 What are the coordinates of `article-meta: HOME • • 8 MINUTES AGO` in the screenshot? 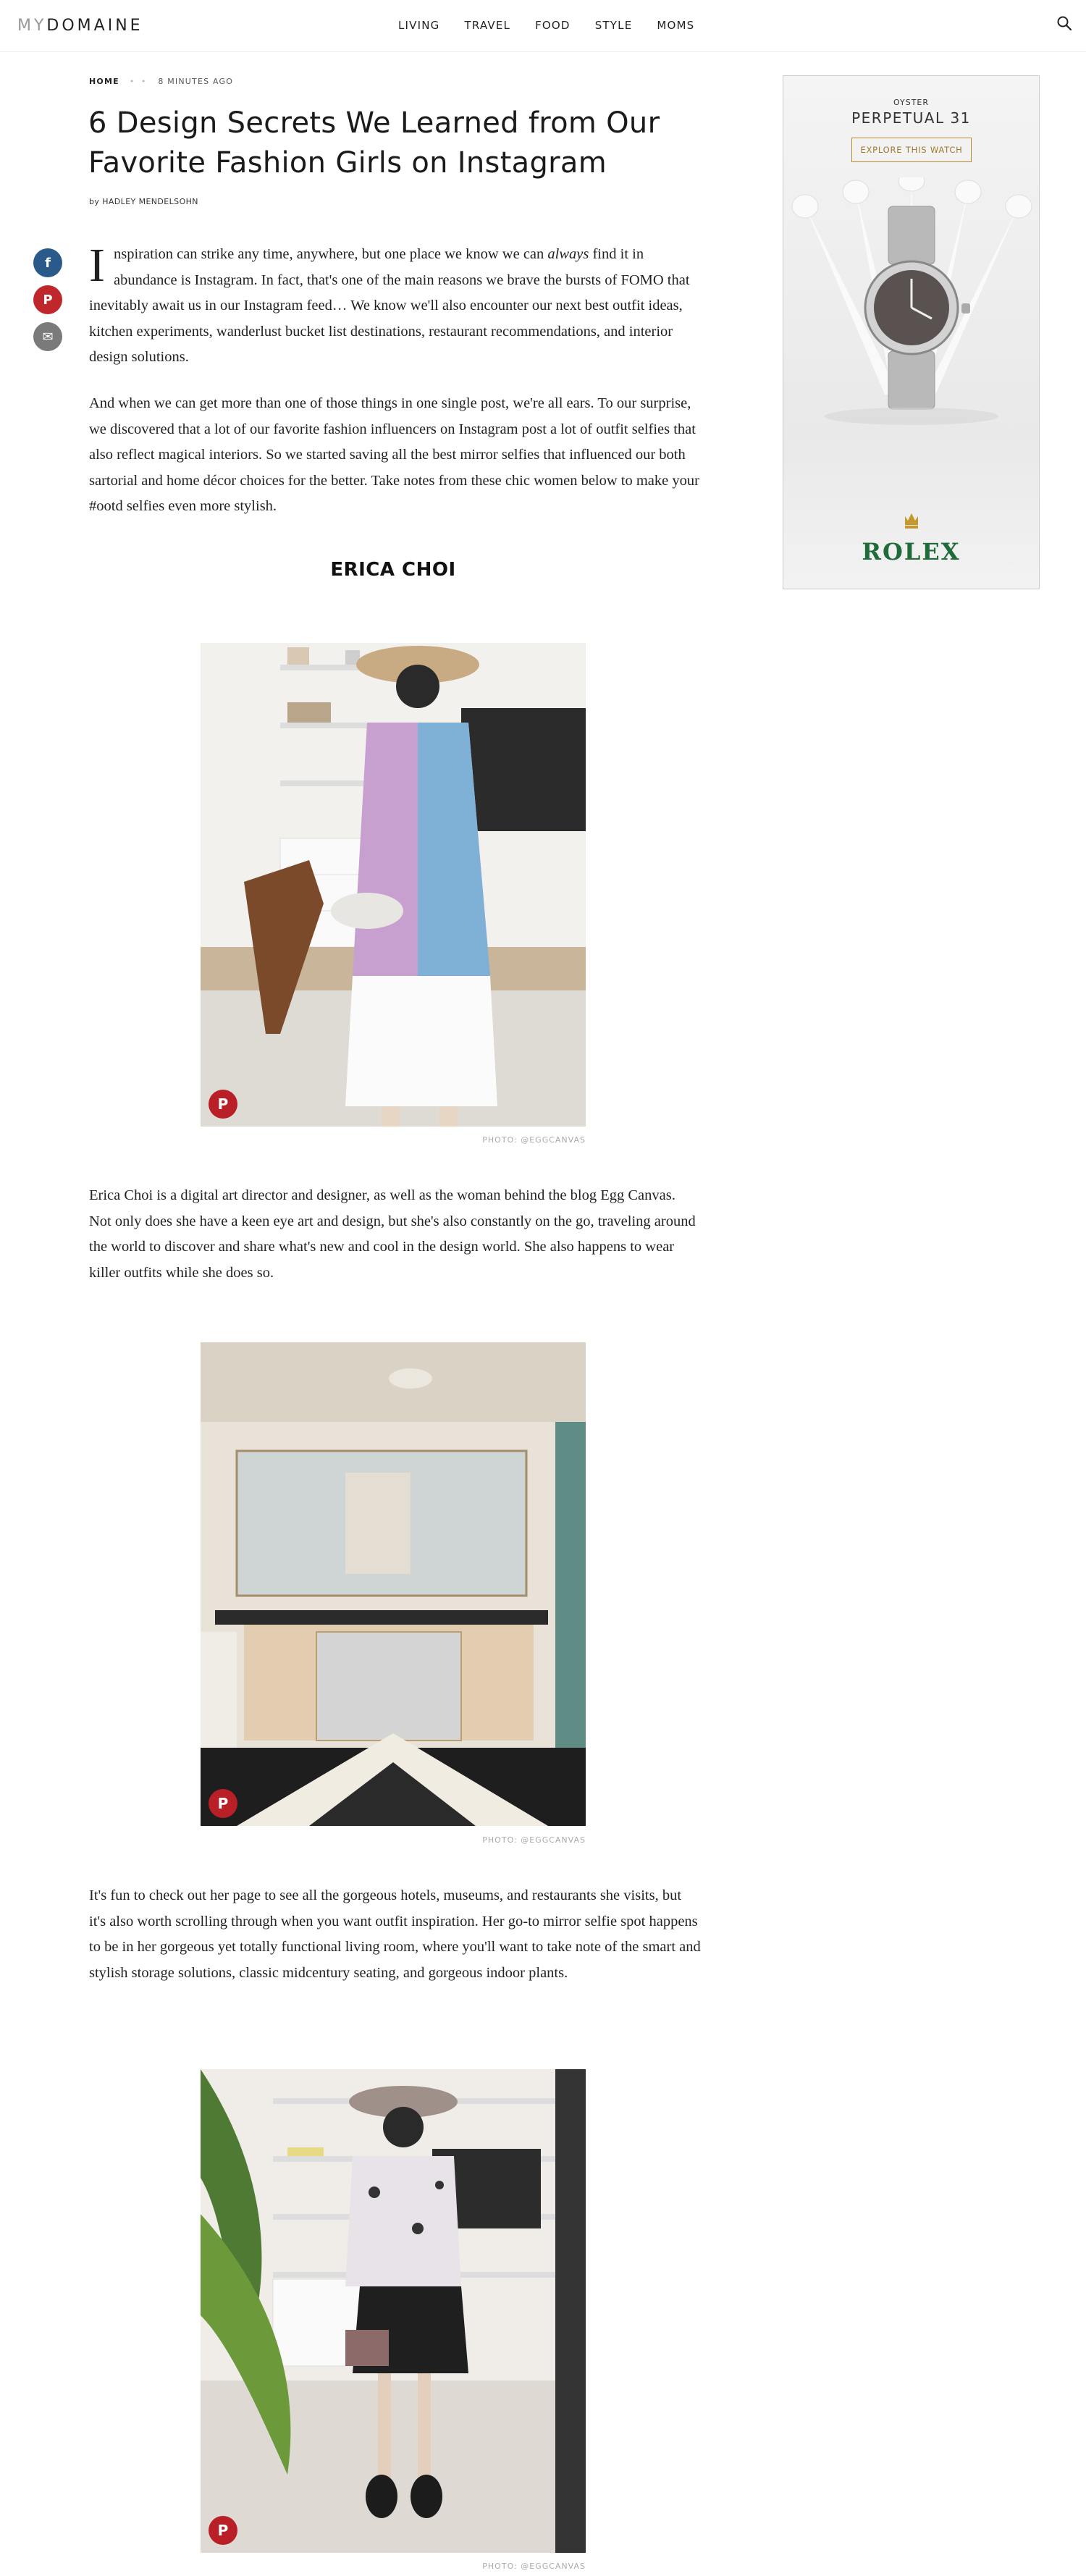 It's located at (161, 81).